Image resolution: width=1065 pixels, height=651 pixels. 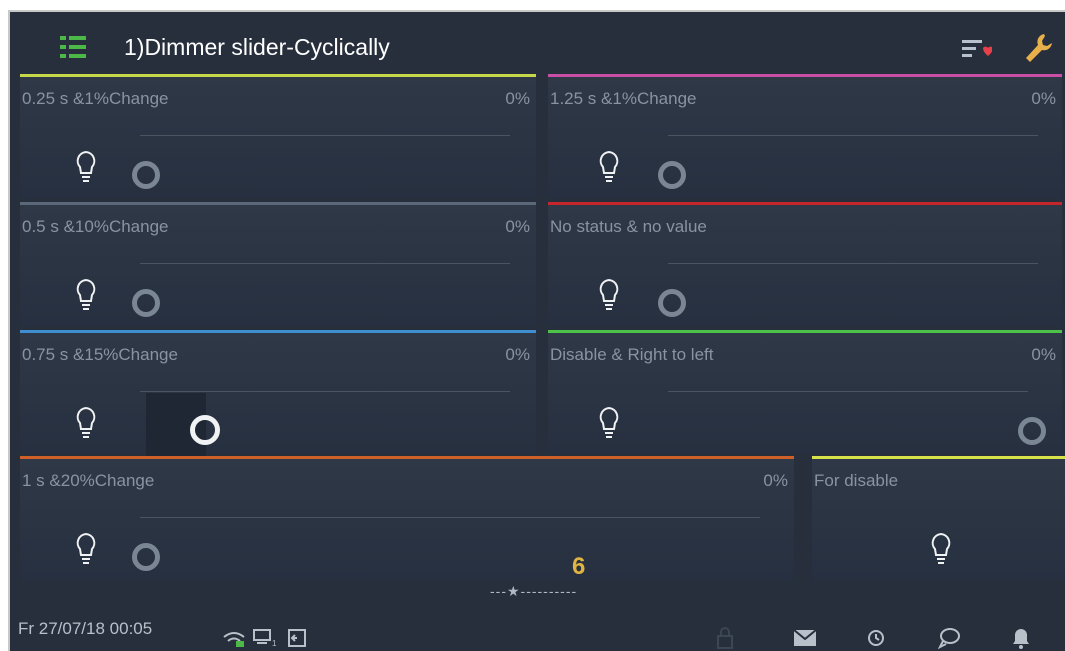 I want to click on wrench-settings-icon, so click(x=1037, y=49).